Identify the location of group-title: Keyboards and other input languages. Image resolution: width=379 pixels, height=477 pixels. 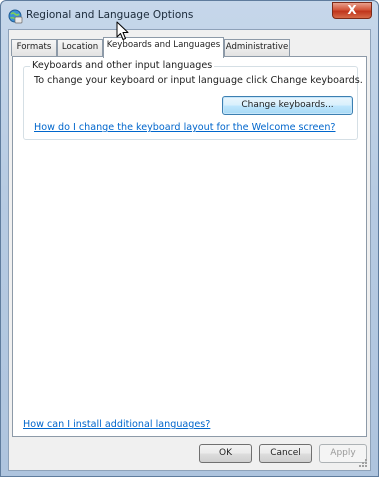
(122, 65).